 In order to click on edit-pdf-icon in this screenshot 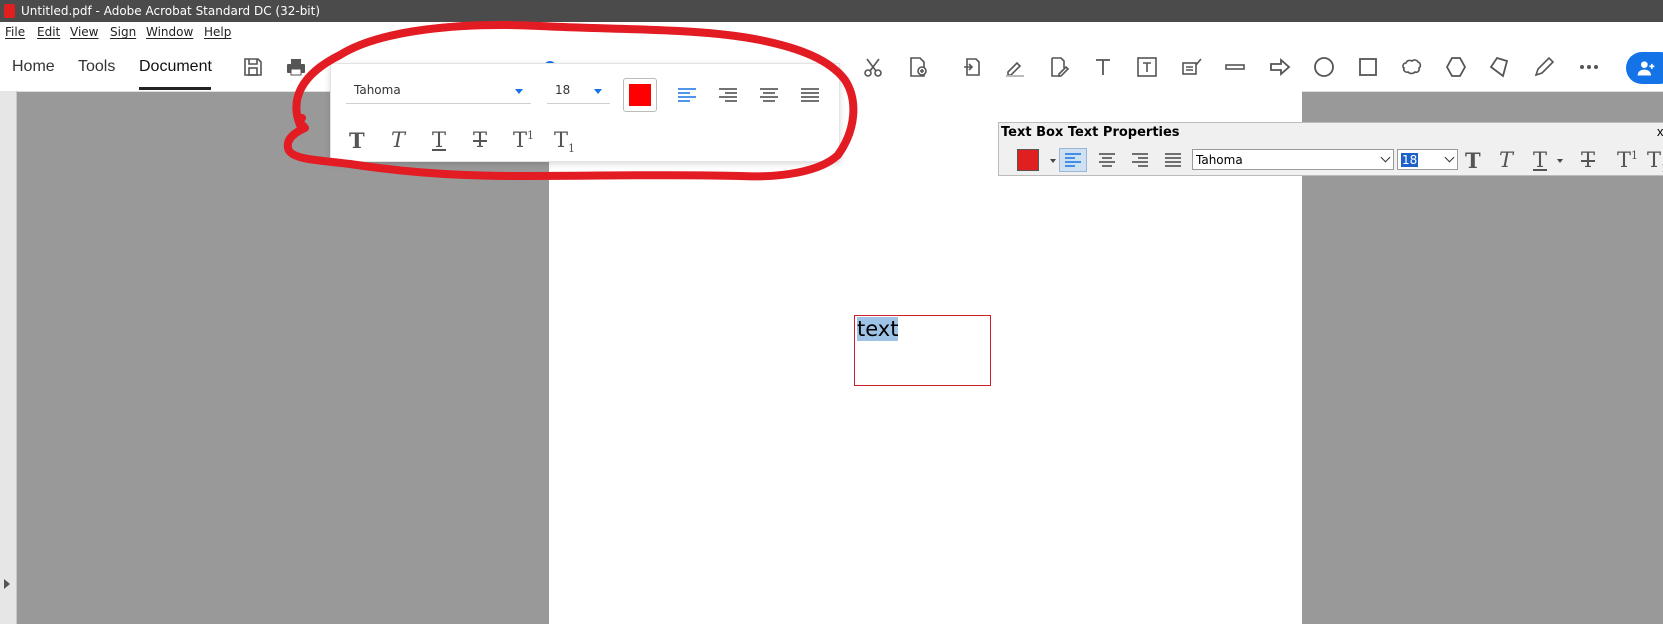, I will do `click(1058, 67)`.